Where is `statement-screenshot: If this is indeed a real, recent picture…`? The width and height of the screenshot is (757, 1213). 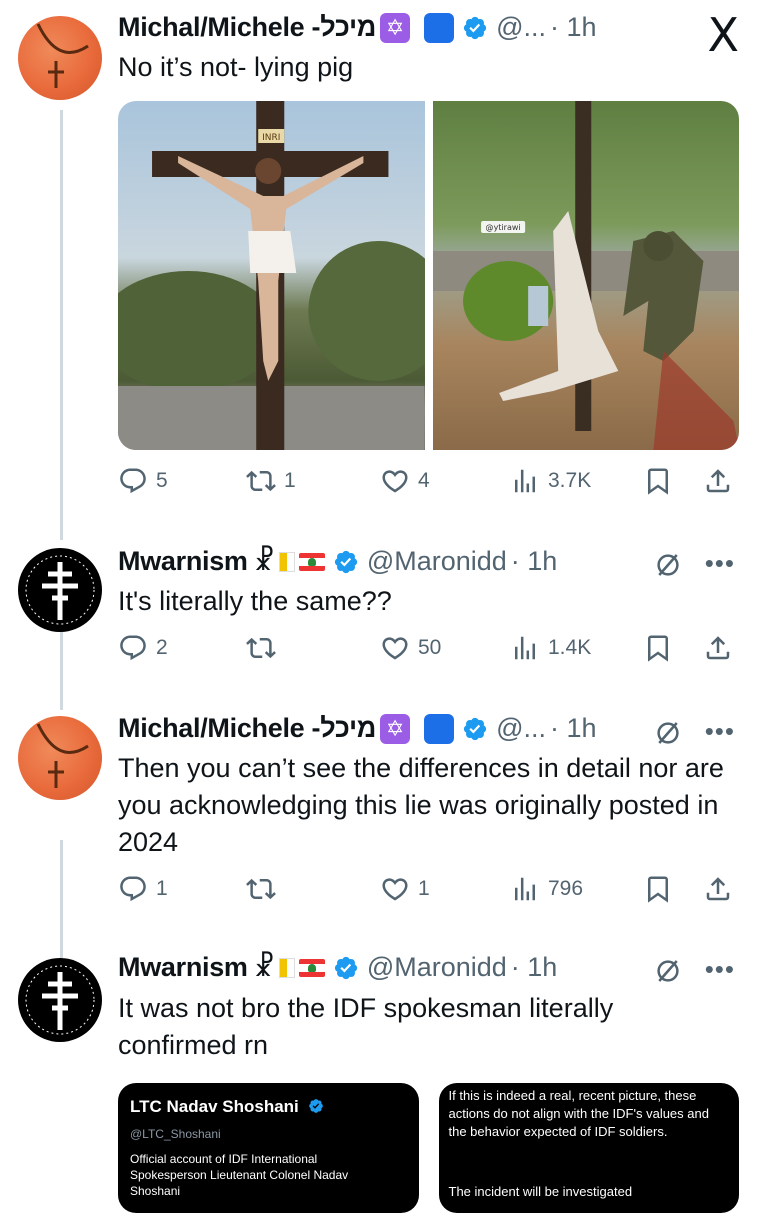
statement-screenshot: If this is indeed a real, recent picture… is located at coordinates (588, 1148).